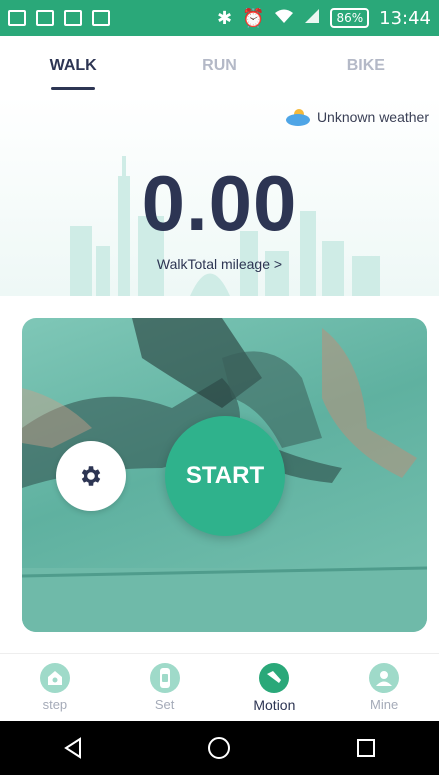  What do you see at coordinates (17, 18) in the screenshot?
I see `image-notification-icon` at bounding box center [17, 18].